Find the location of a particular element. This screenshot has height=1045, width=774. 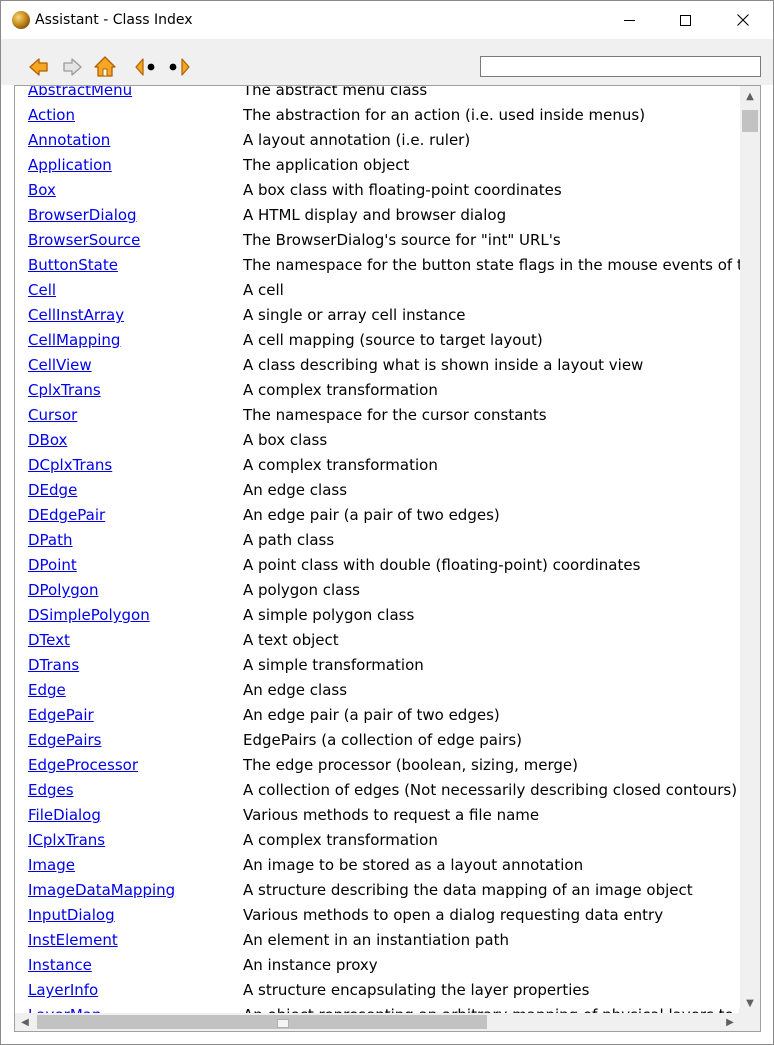

class-description: A simple polygon class is located at coordinates (329, 615).